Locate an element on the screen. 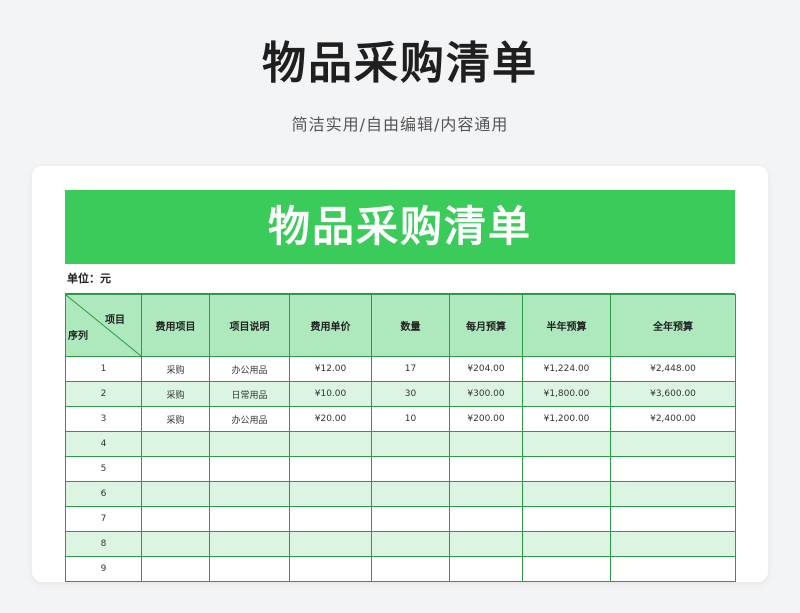 The image size is (800, 613). table-row: 1 采购 办公用品 ¥12.00 17 ¥204.00 ¥1,224.00 ¥2,448.00 is located at coordinates (400, 369).